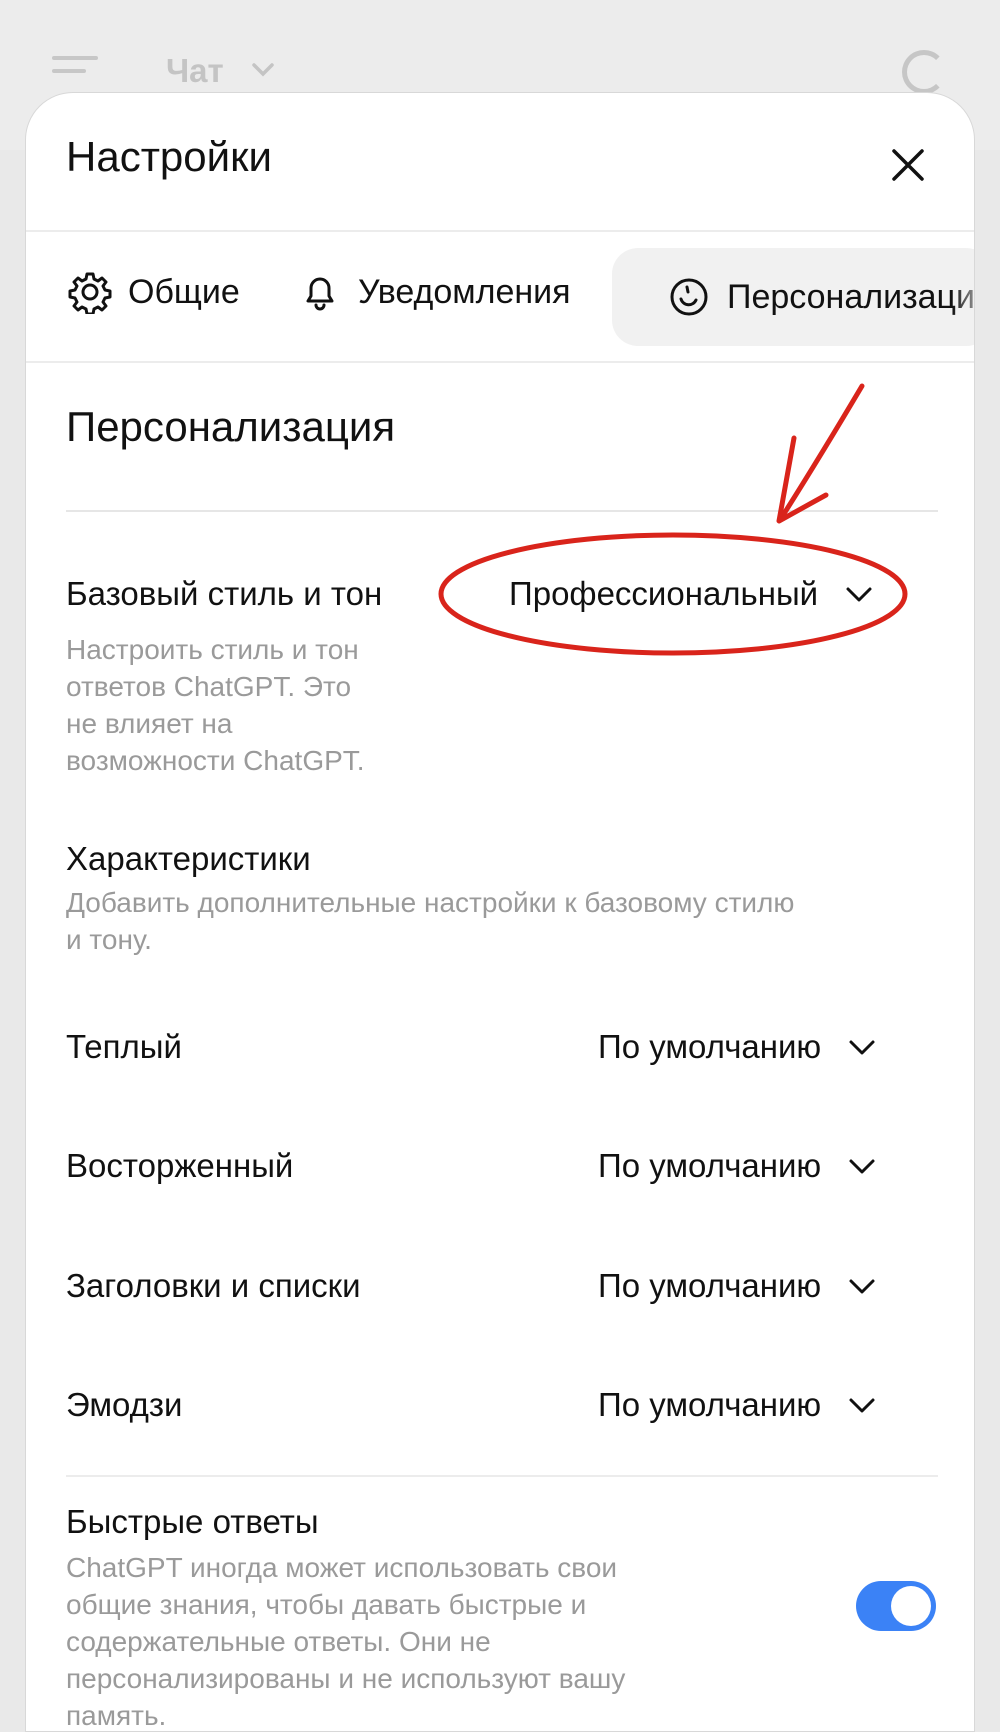  I want to click on trait-headers-lists-label: Заголовки и списки, so click(213, 1285).